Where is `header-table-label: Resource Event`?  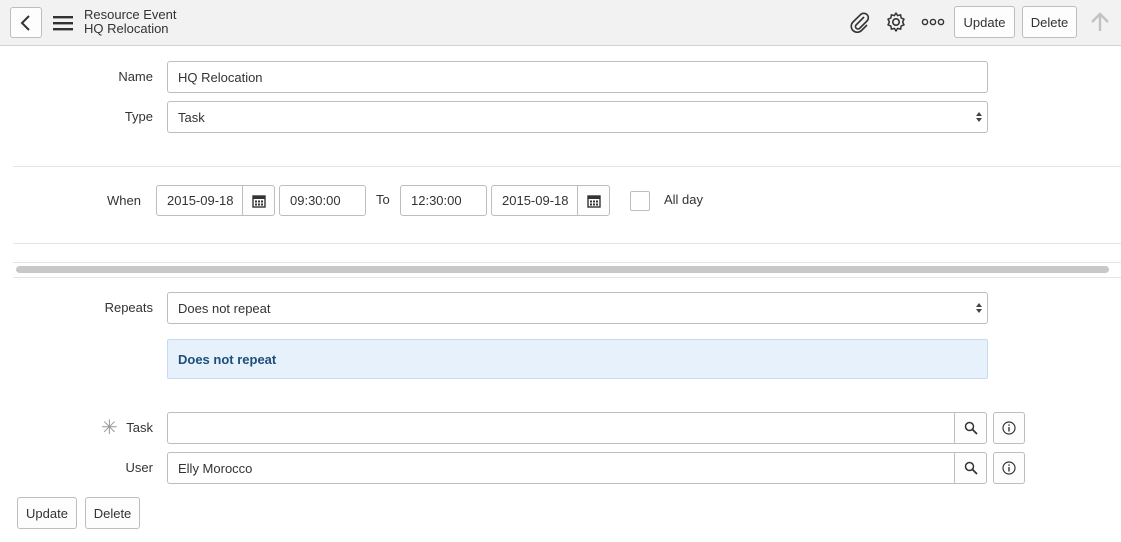
header-table-label: Resource Event is located at coordinates (130, 14).